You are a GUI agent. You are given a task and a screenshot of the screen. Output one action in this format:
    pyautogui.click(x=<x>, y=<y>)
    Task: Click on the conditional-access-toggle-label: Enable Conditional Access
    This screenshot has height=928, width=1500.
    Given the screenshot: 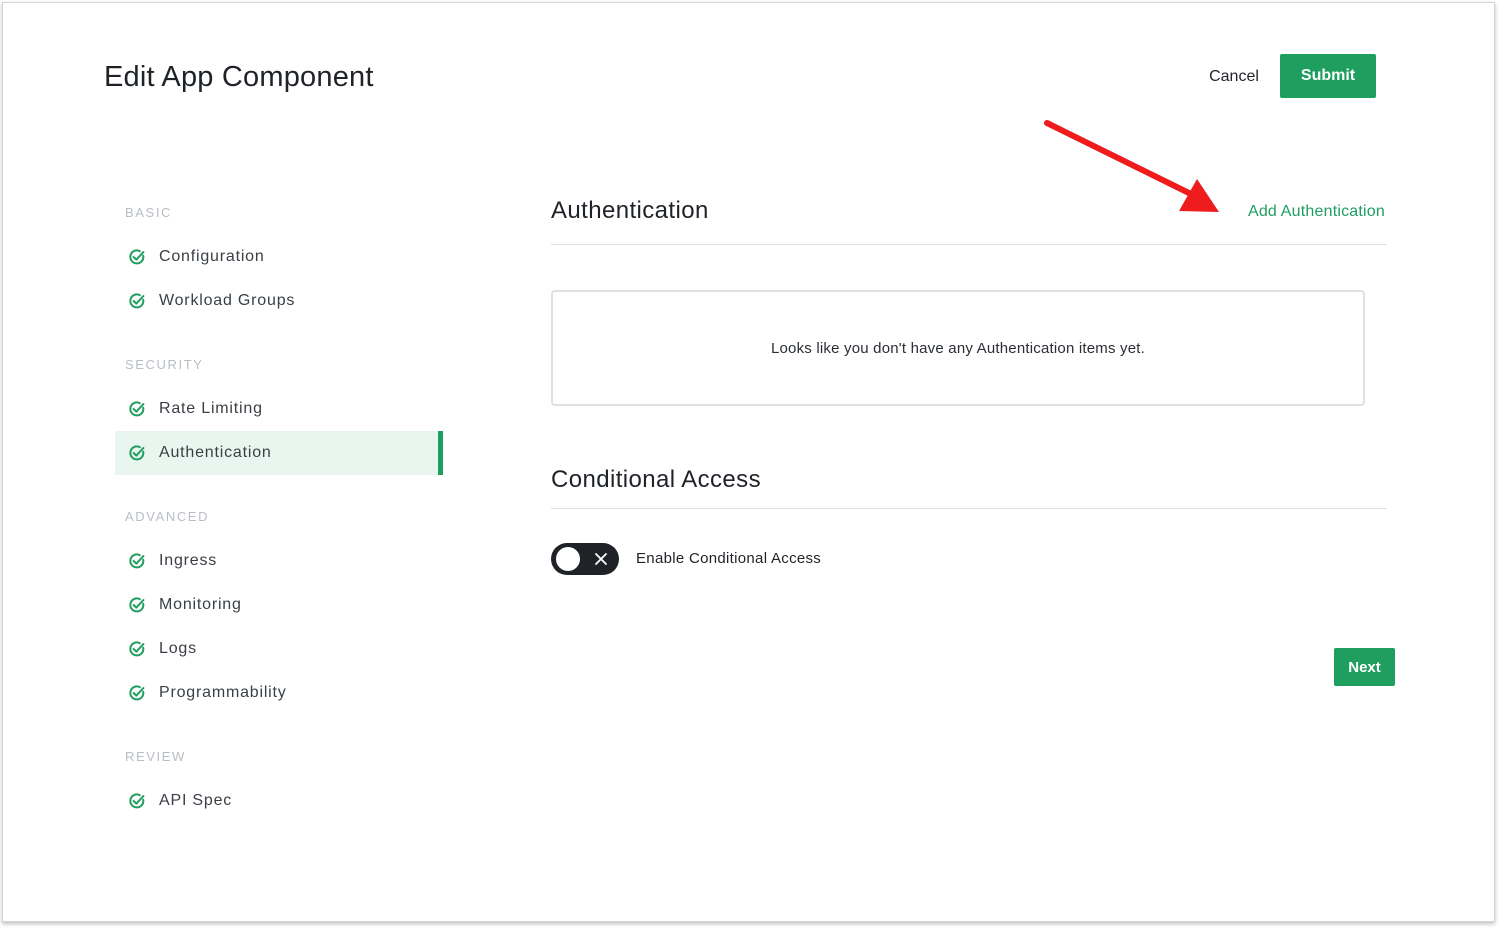 What is the action you would take?
    pyautogui.click(x=729, y=558)
    